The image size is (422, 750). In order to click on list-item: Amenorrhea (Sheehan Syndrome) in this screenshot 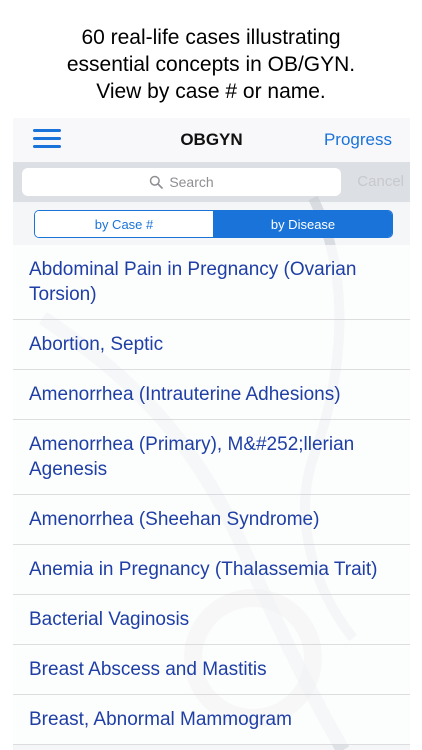, I will do `click(211, 520)`.